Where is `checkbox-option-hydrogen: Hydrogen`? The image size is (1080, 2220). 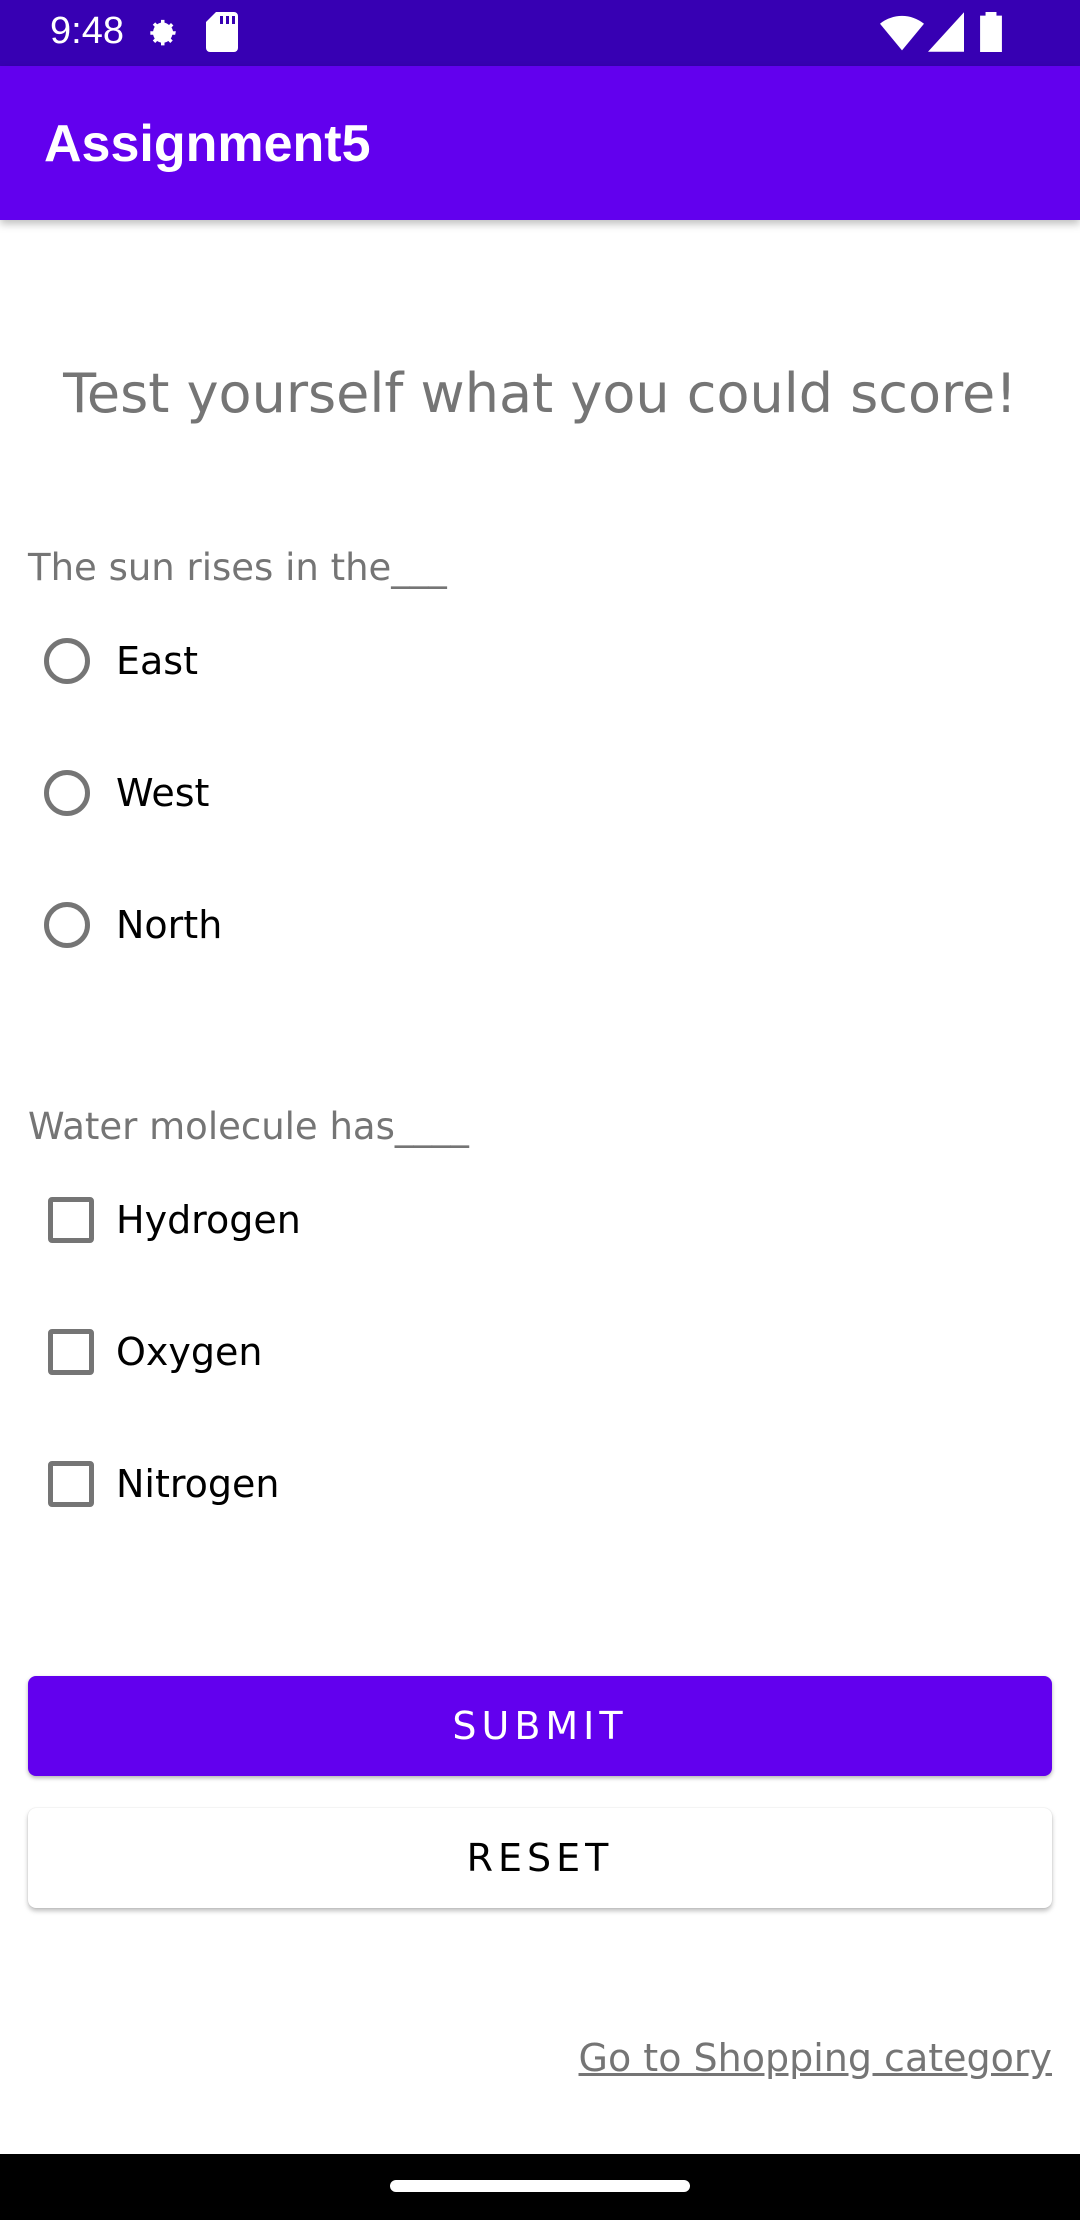
checkbox-option-hydrogen: Hydrogen is located at coordinates (170, 1220).